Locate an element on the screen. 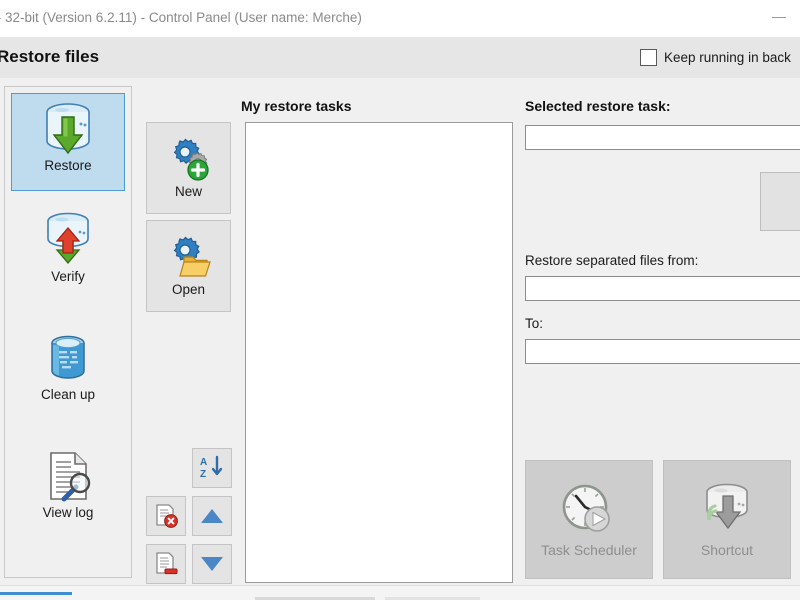 This screenshot has width=800, height=600. document-remove-icon is located at coordinates (166, 564).